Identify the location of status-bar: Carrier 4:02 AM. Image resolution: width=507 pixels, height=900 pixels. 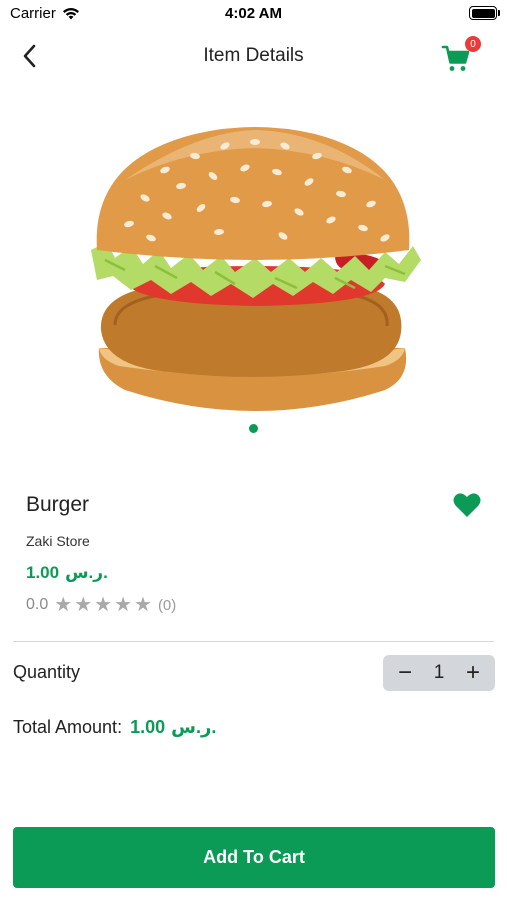
(253, 14).